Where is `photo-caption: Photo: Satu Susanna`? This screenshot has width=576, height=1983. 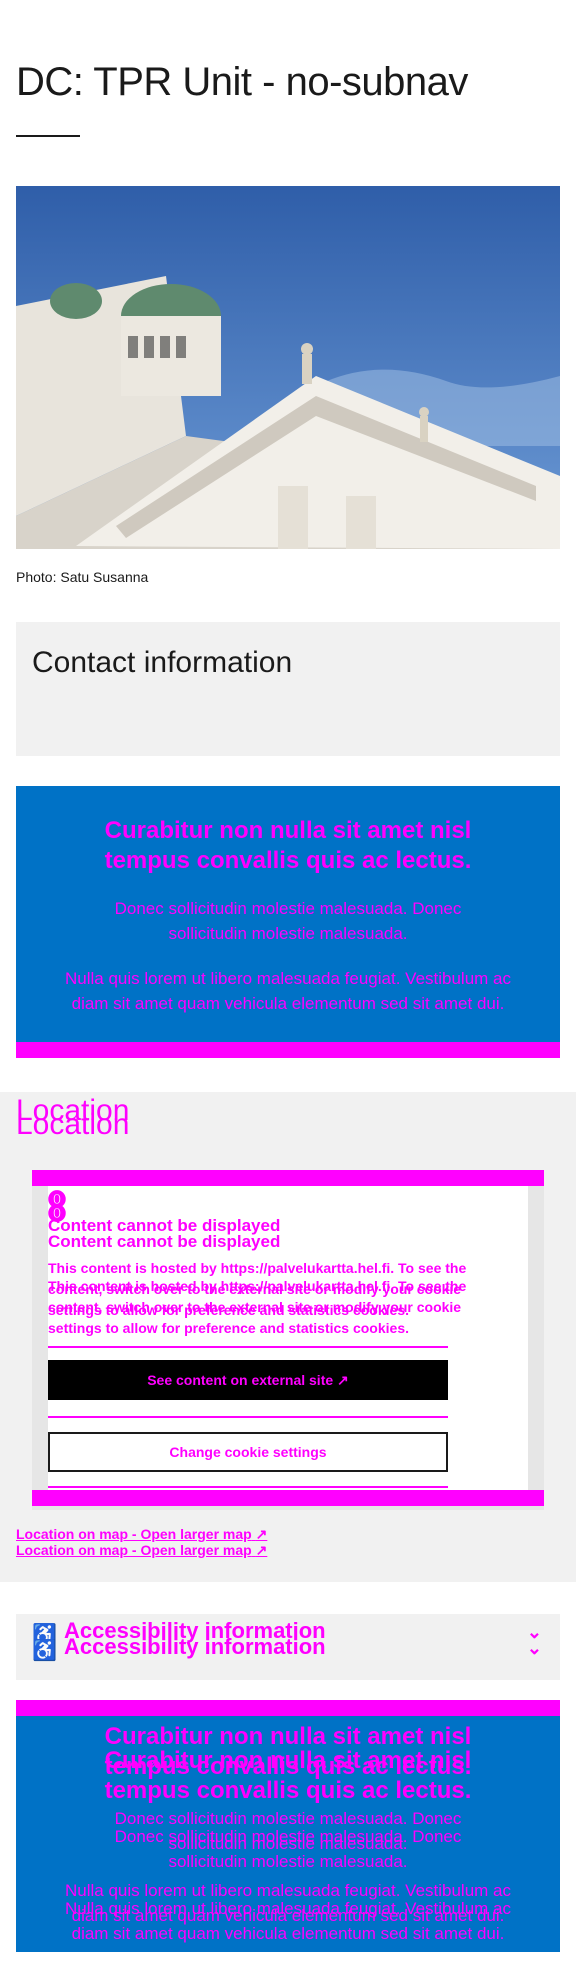
photo-caption: Photo: Satu Susanna is located at coordinates (82, 577).